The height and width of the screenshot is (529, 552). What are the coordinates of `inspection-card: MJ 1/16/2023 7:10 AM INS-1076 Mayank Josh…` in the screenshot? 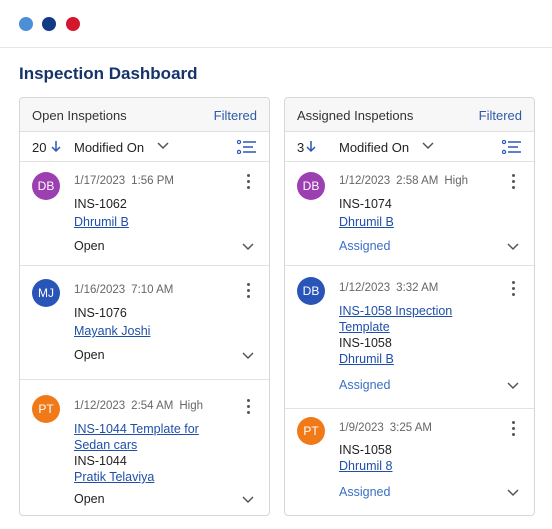 It's located at (144, 323).